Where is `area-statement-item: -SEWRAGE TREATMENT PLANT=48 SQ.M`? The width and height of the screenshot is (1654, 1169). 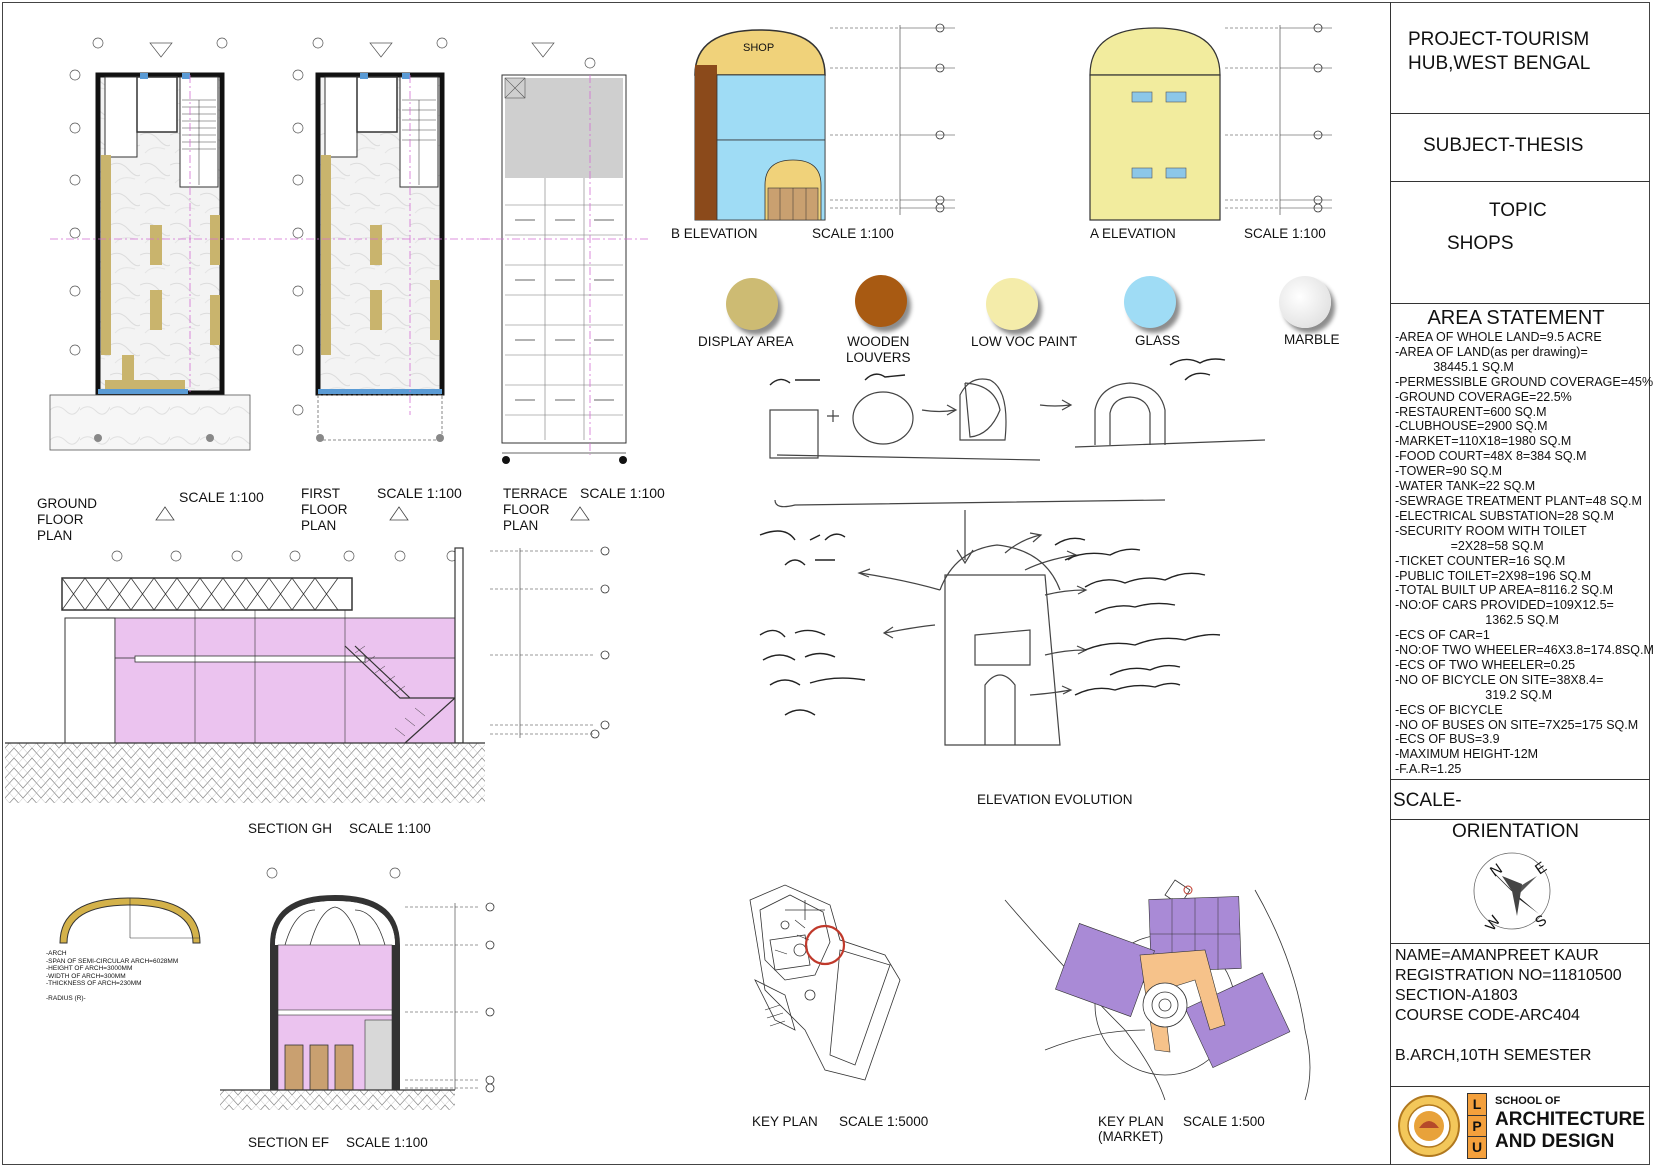
area-statement-item: -SEWRAGE TREATMENT PLANT=48 SQ.M is located at coordinates (1518, 500).